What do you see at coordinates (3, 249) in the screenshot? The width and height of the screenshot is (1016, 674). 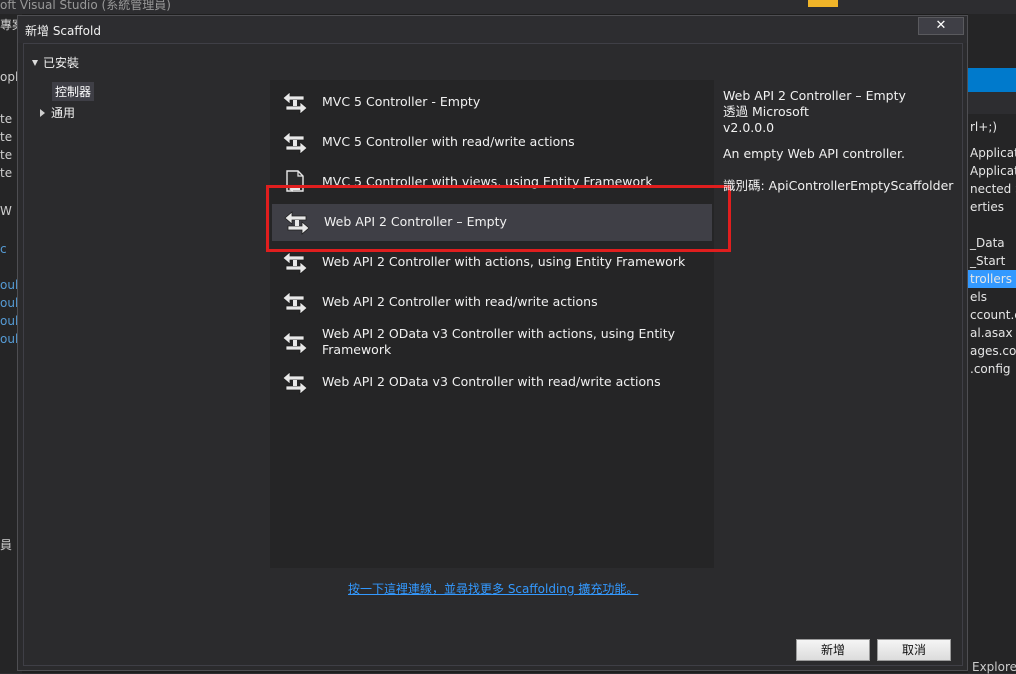 I see `ide-left-fragment: c` at bounding box center [3, 249].